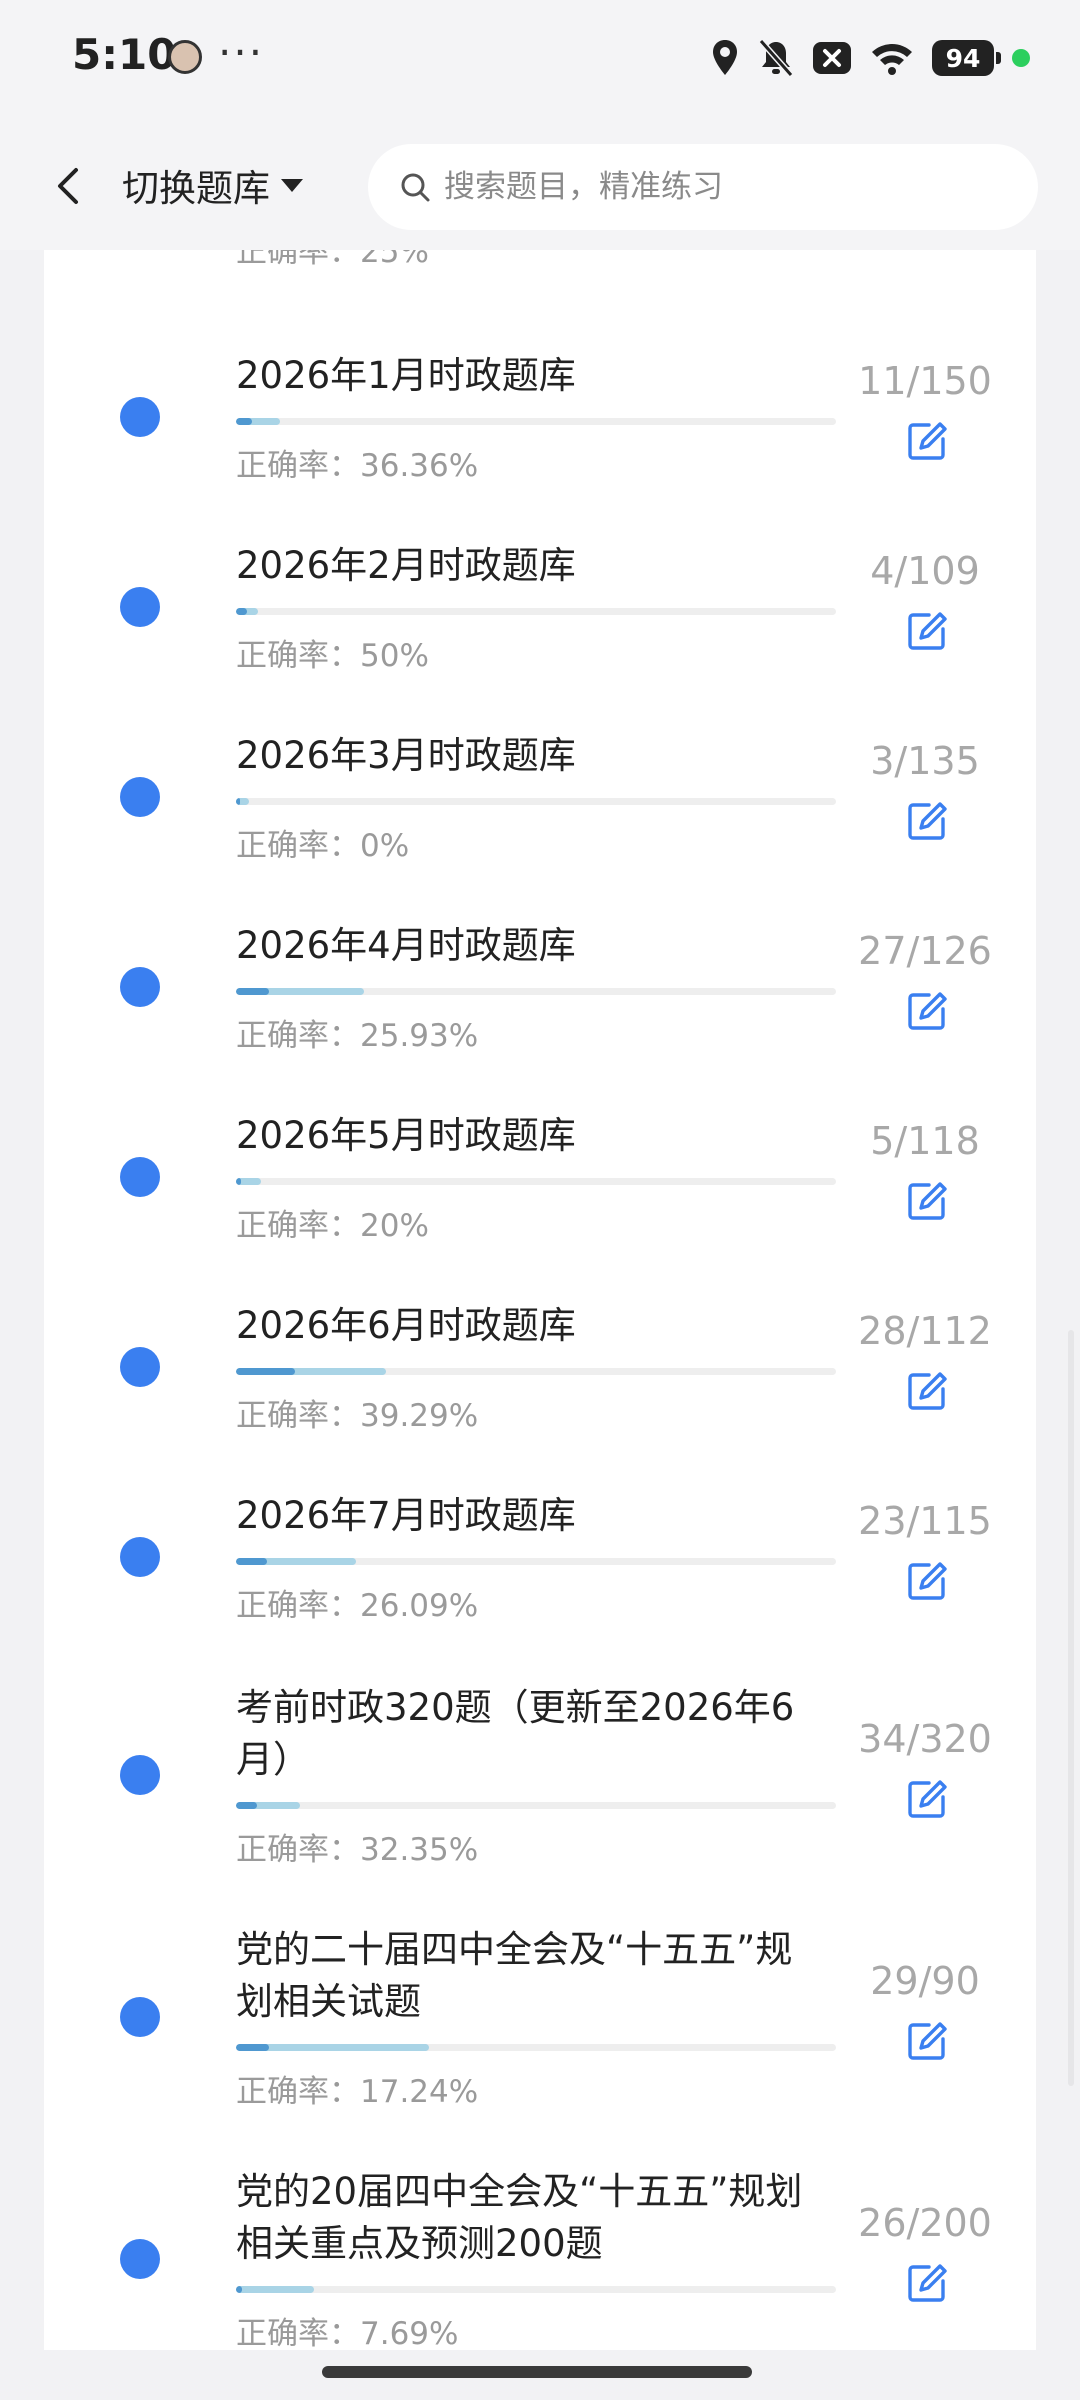 This screenshot has height=2400, width=1080. I want to click on accuracy-text: 正确率：17.24%, so click(357, 2092).